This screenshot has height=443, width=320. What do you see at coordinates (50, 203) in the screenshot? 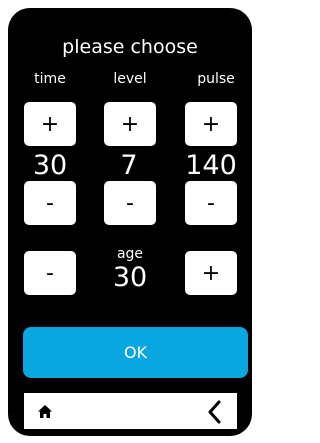
I see `time-decrease-button: -` at bounding box center [50, 203].